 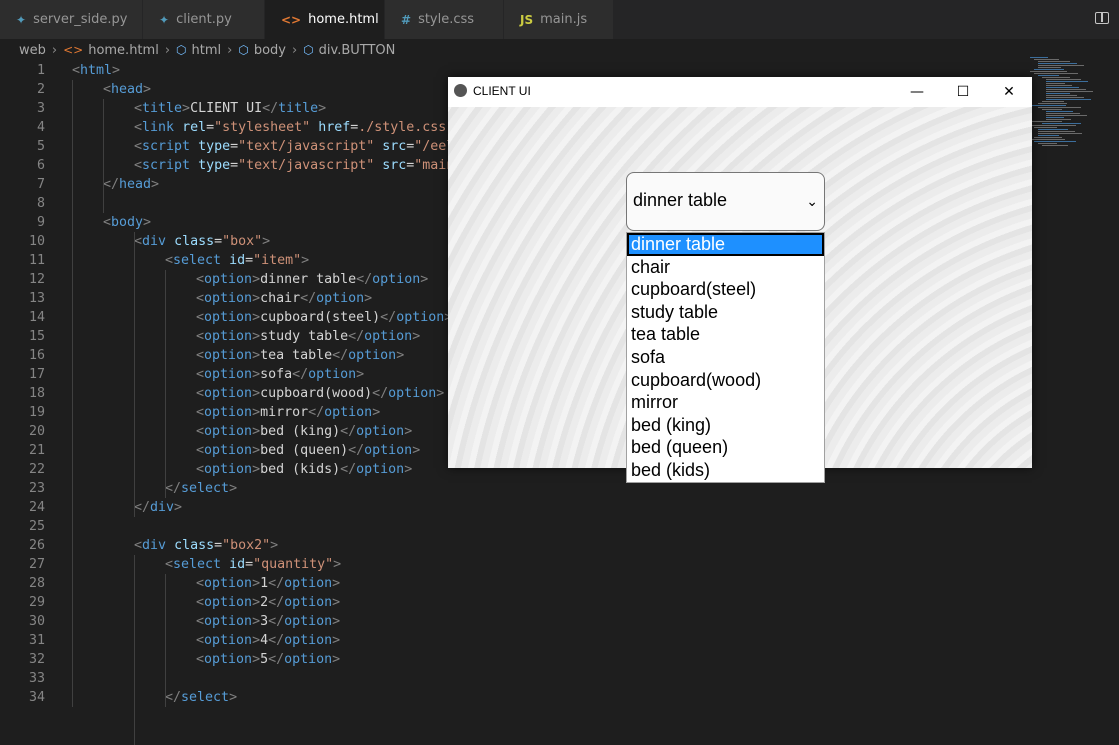 What do you see at coordinates (559, 583) in the screenshot?
I see `code-line: 28 <option>1</option>` at bounding box center [559, 583].